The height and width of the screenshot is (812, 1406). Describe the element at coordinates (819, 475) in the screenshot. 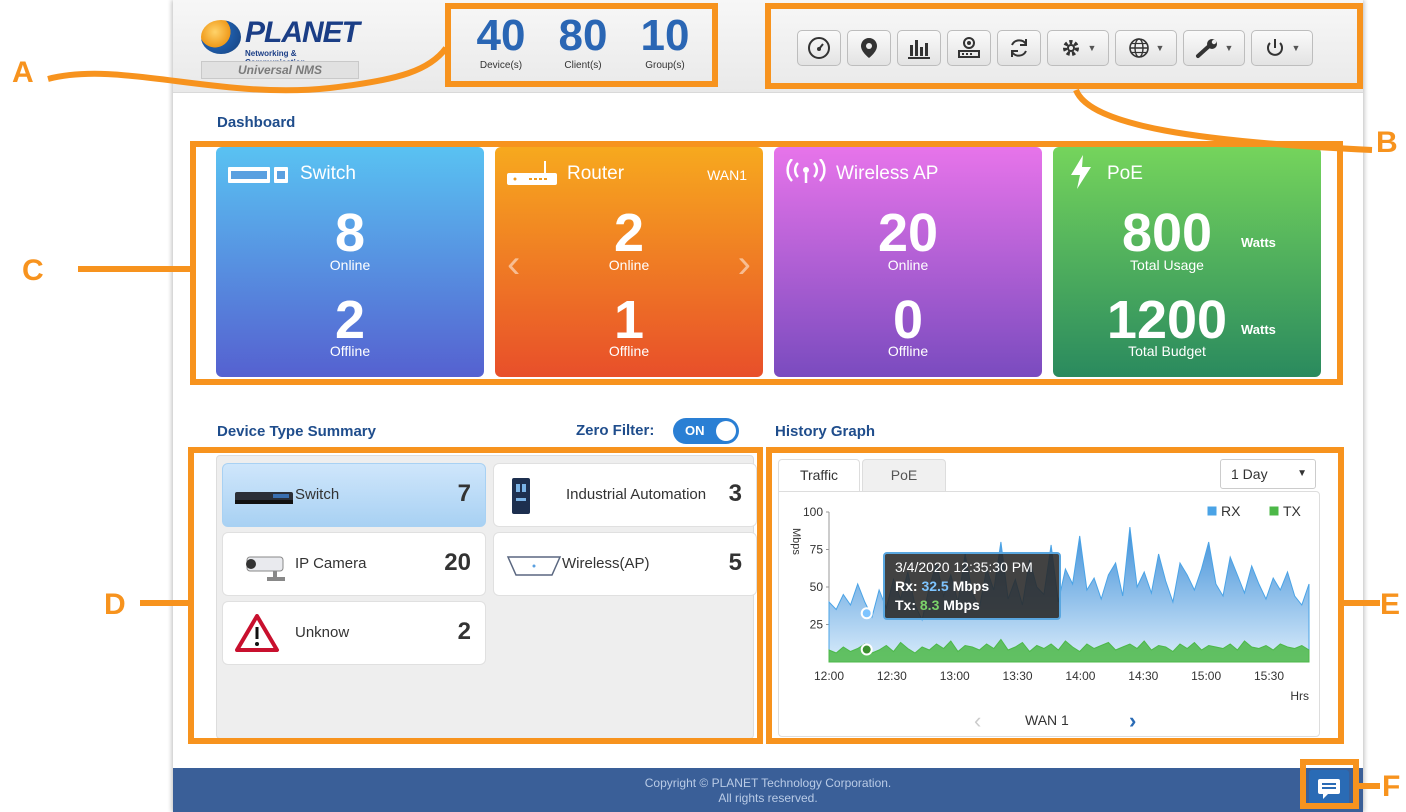

I see `tab-traffic: Traffic` at that location.